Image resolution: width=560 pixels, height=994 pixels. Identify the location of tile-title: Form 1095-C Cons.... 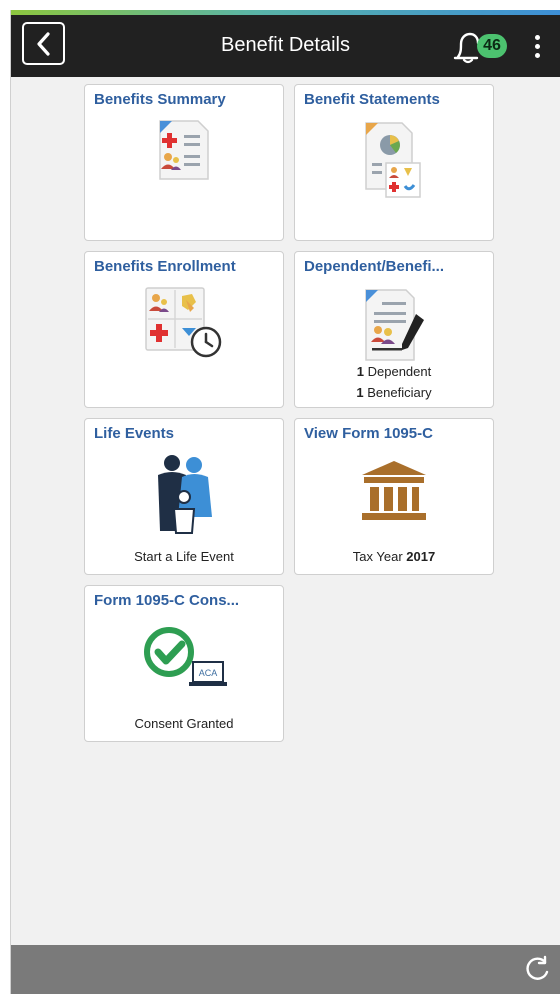
(167, 600).